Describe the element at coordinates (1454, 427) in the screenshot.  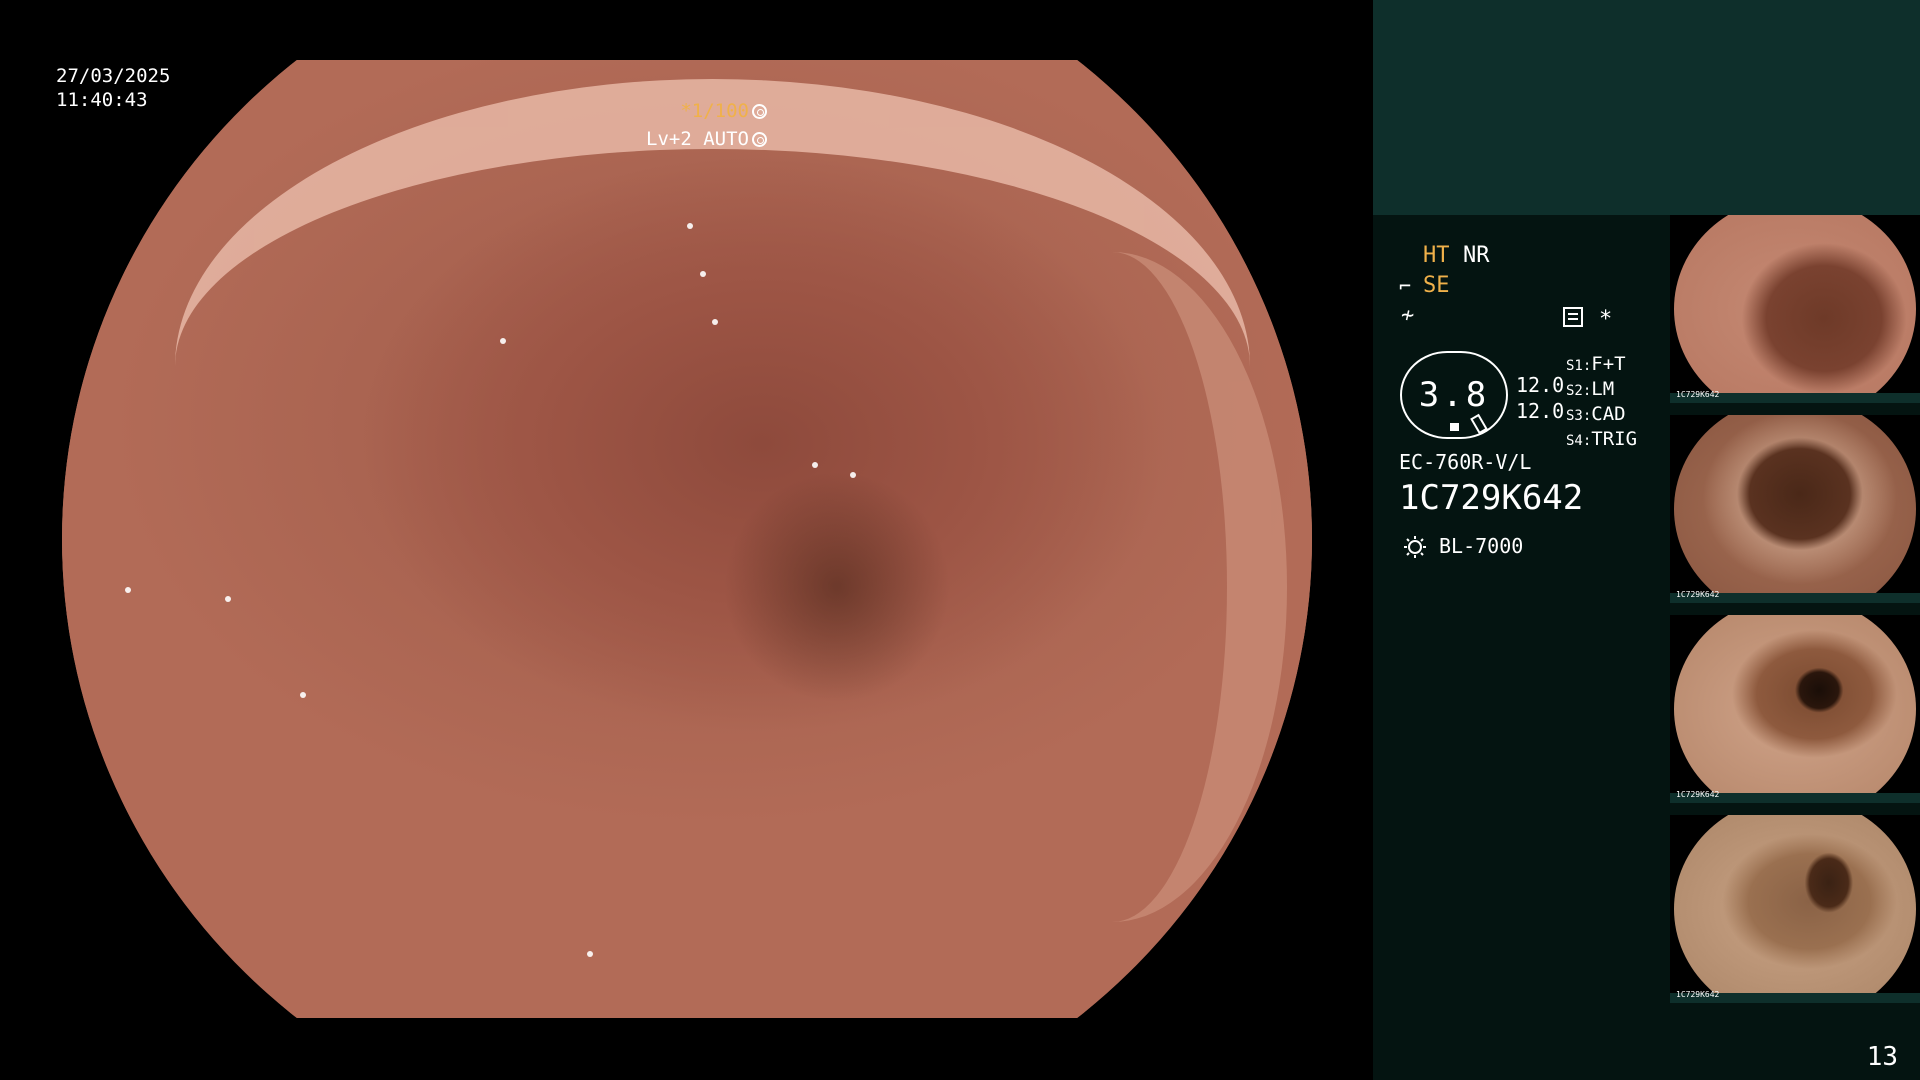
I see `gauge-marker` at that location.